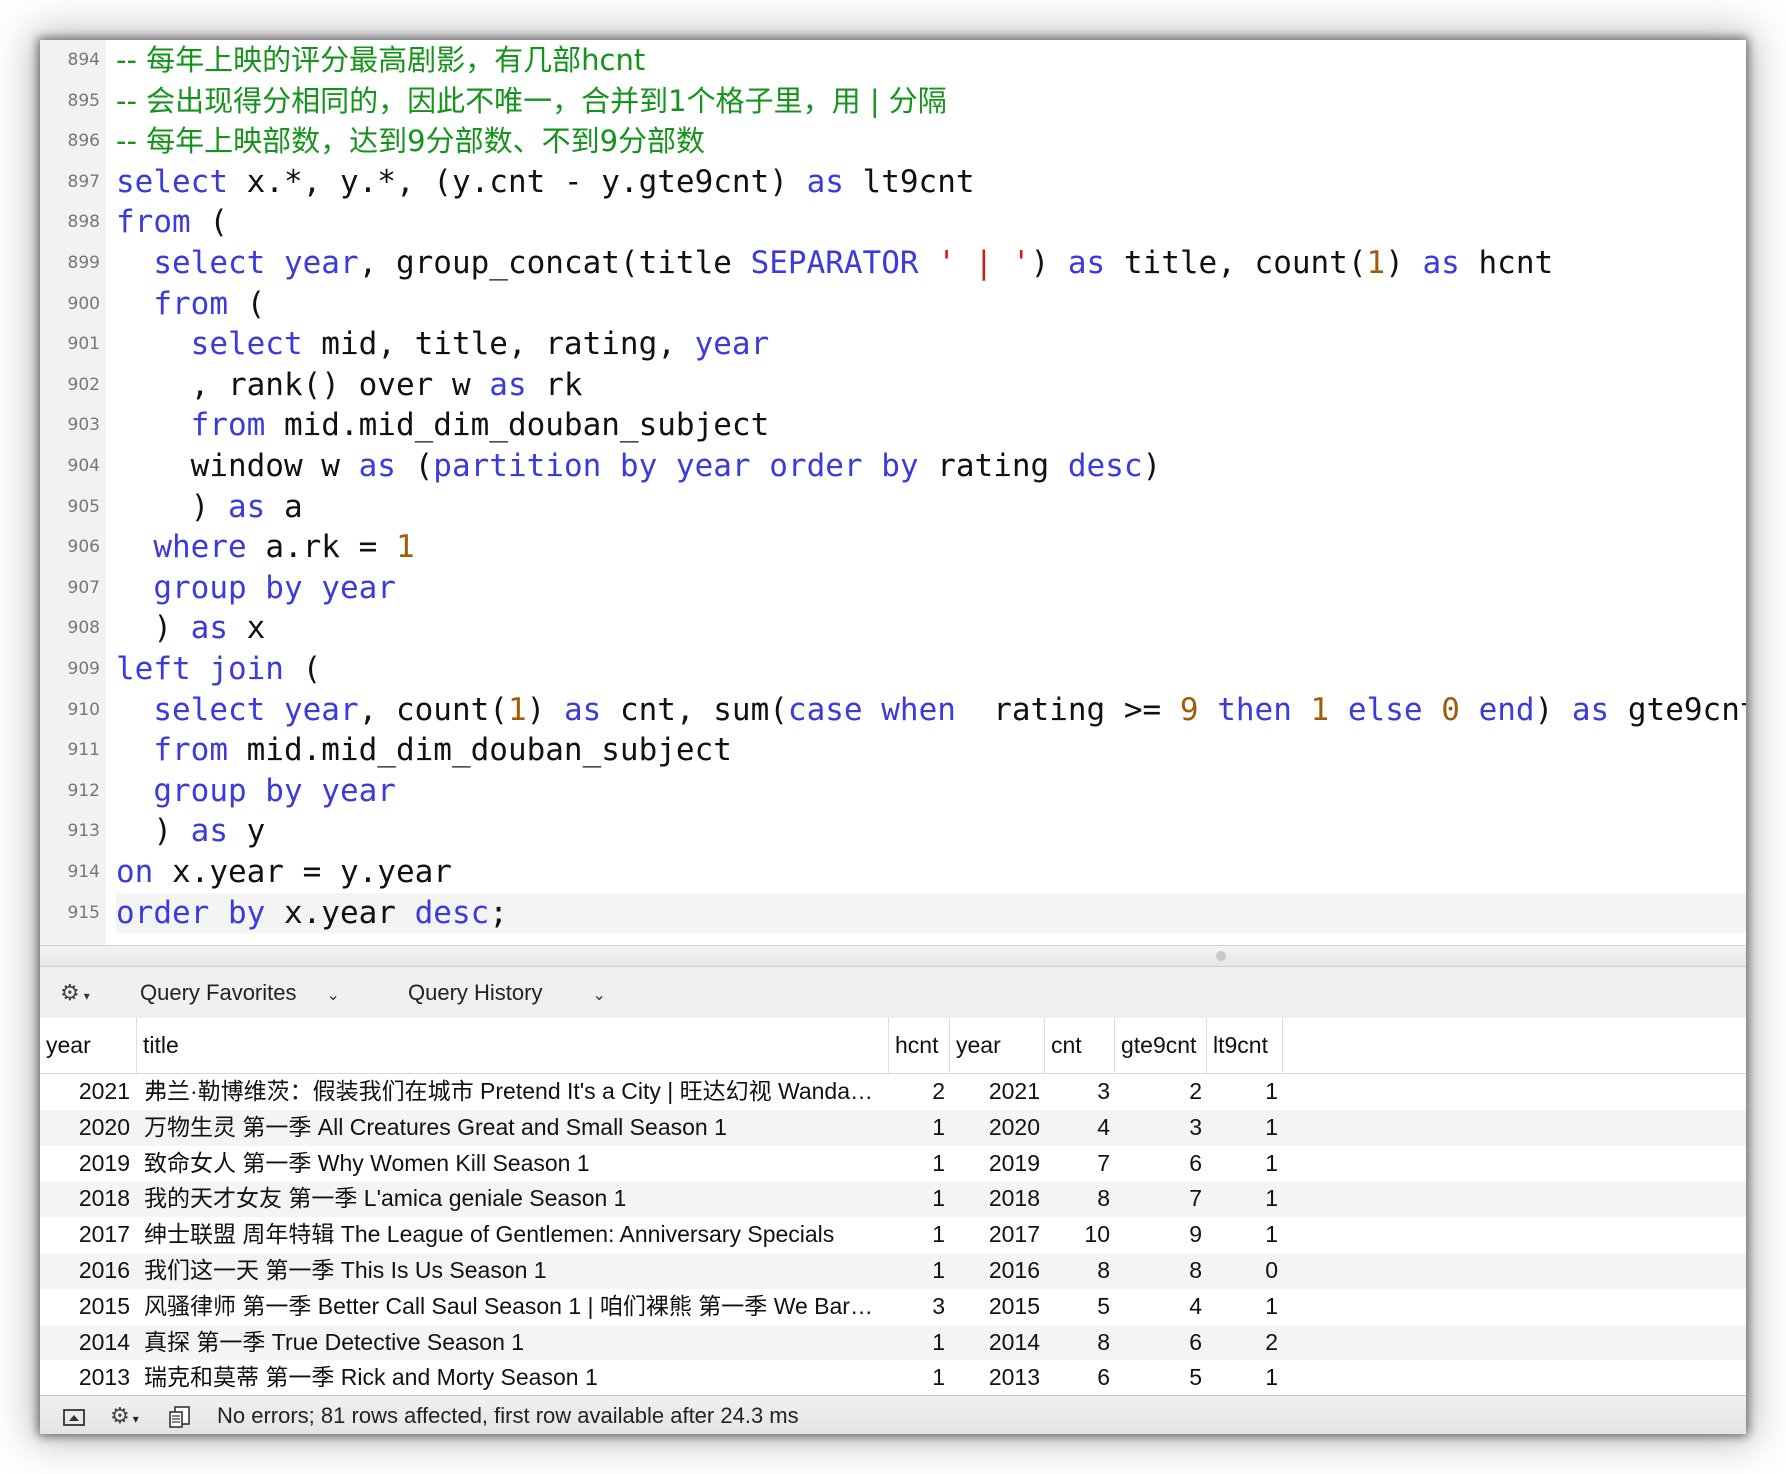 The height and width of the screenshot is (1474, 1786). What do you see at coordinates (218, 669) in the screenshot?
I see `code-line: left join (` at bounding box center [218, 669].